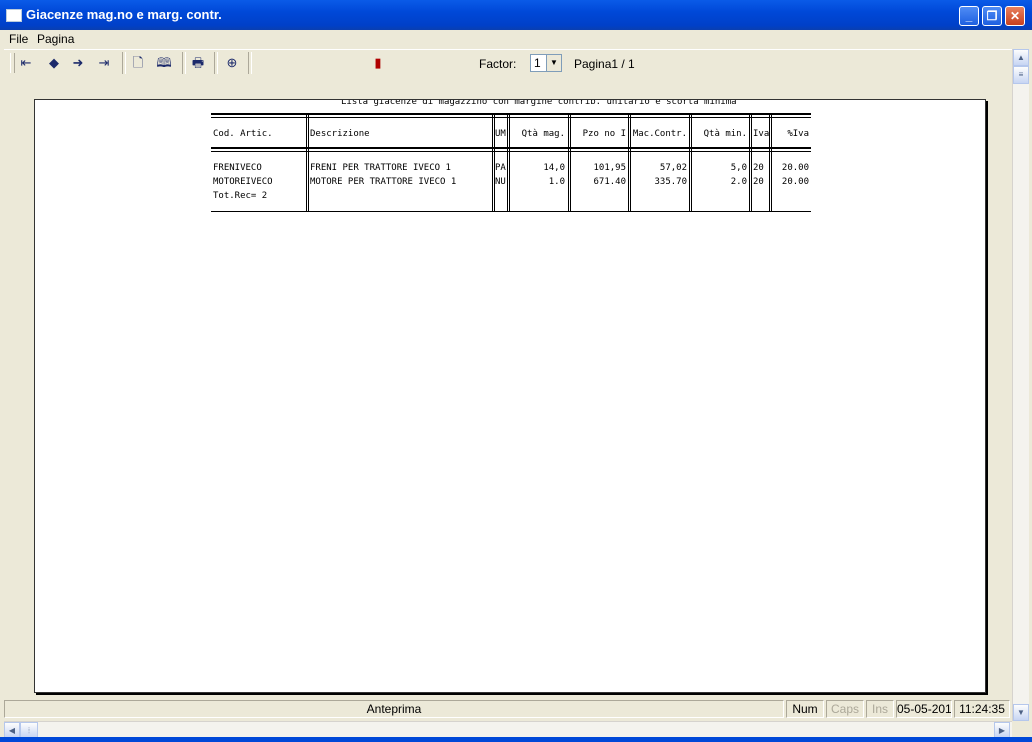 Image resolution: width=1032 pixels, height=742 pixels. I want to click on status-time: 11:24:35, so click(982, 709).